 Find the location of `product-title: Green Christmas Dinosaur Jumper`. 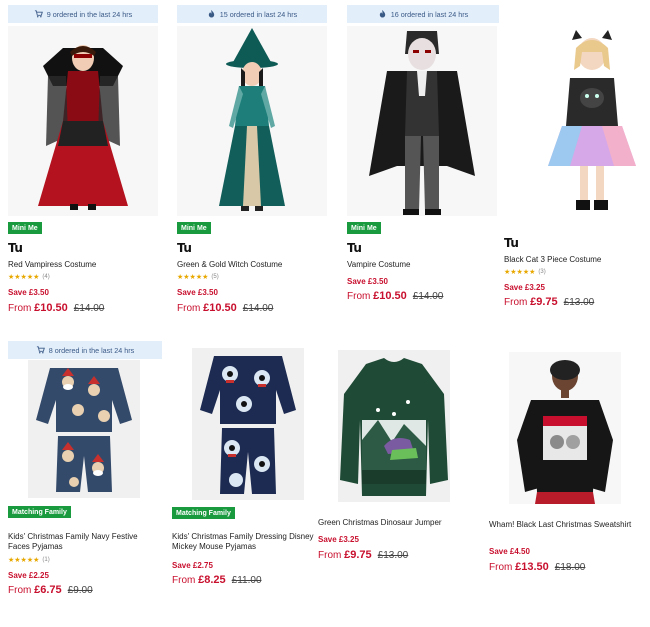

product-title: Green Christmas Dinosaur Jumper is located at coordinates (393, 523).